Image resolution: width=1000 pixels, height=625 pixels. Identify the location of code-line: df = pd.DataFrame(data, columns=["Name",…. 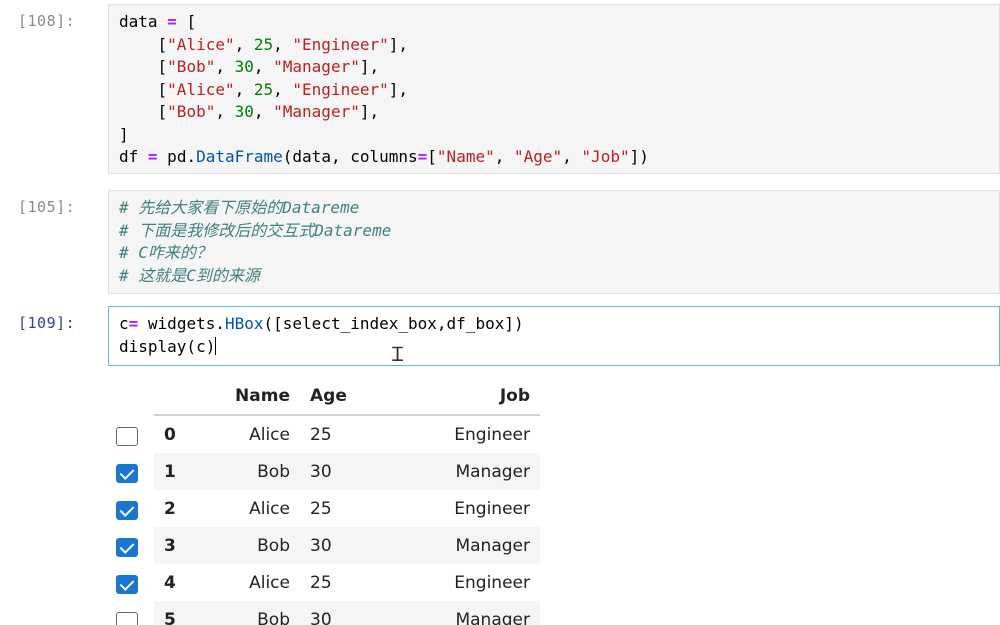
(554, 157).